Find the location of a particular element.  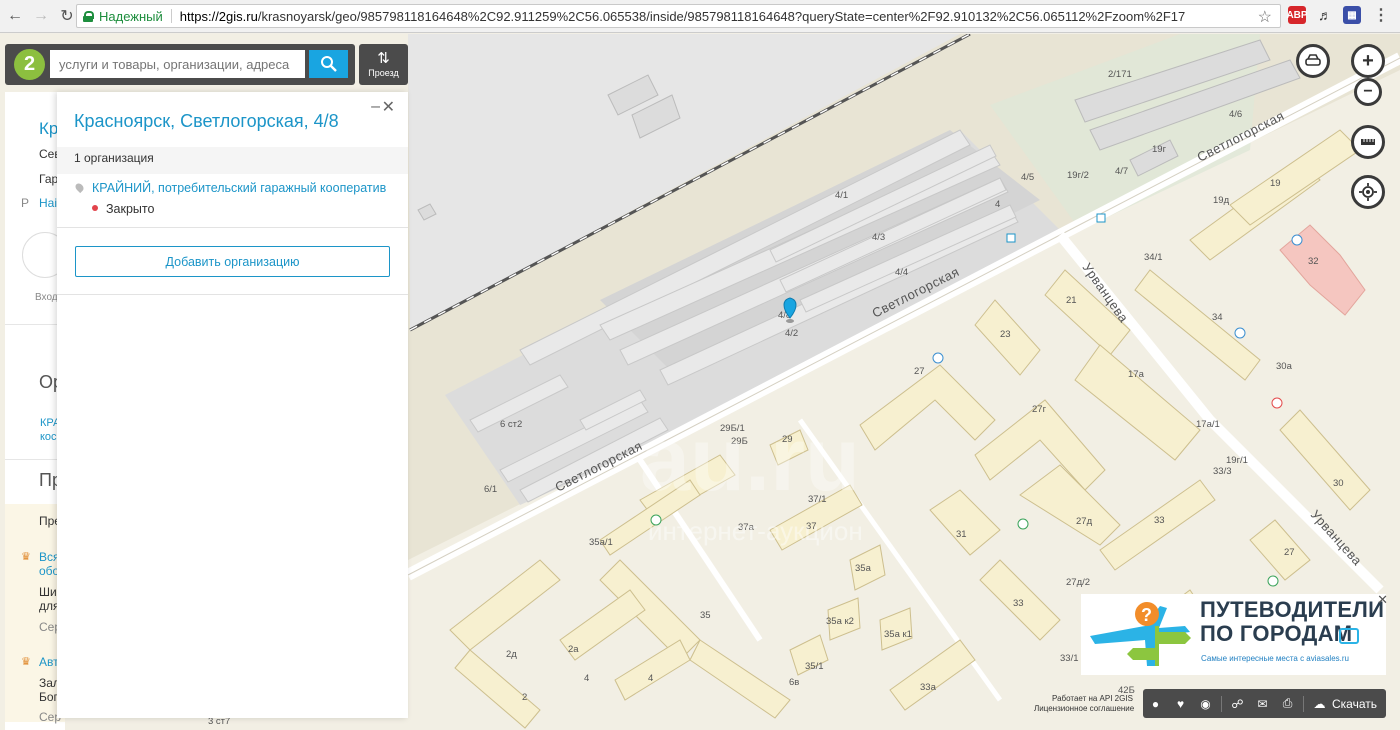

adblock-extension-icon: ABP is located at coordinates (1297, 15).